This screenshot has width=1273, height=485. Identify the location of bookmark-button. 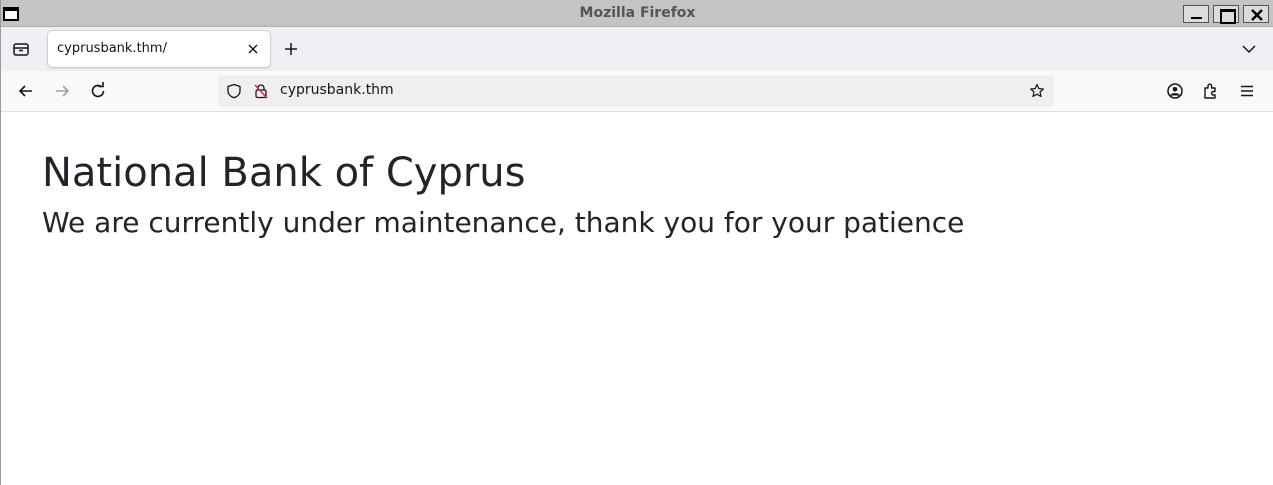
(1037, 91).